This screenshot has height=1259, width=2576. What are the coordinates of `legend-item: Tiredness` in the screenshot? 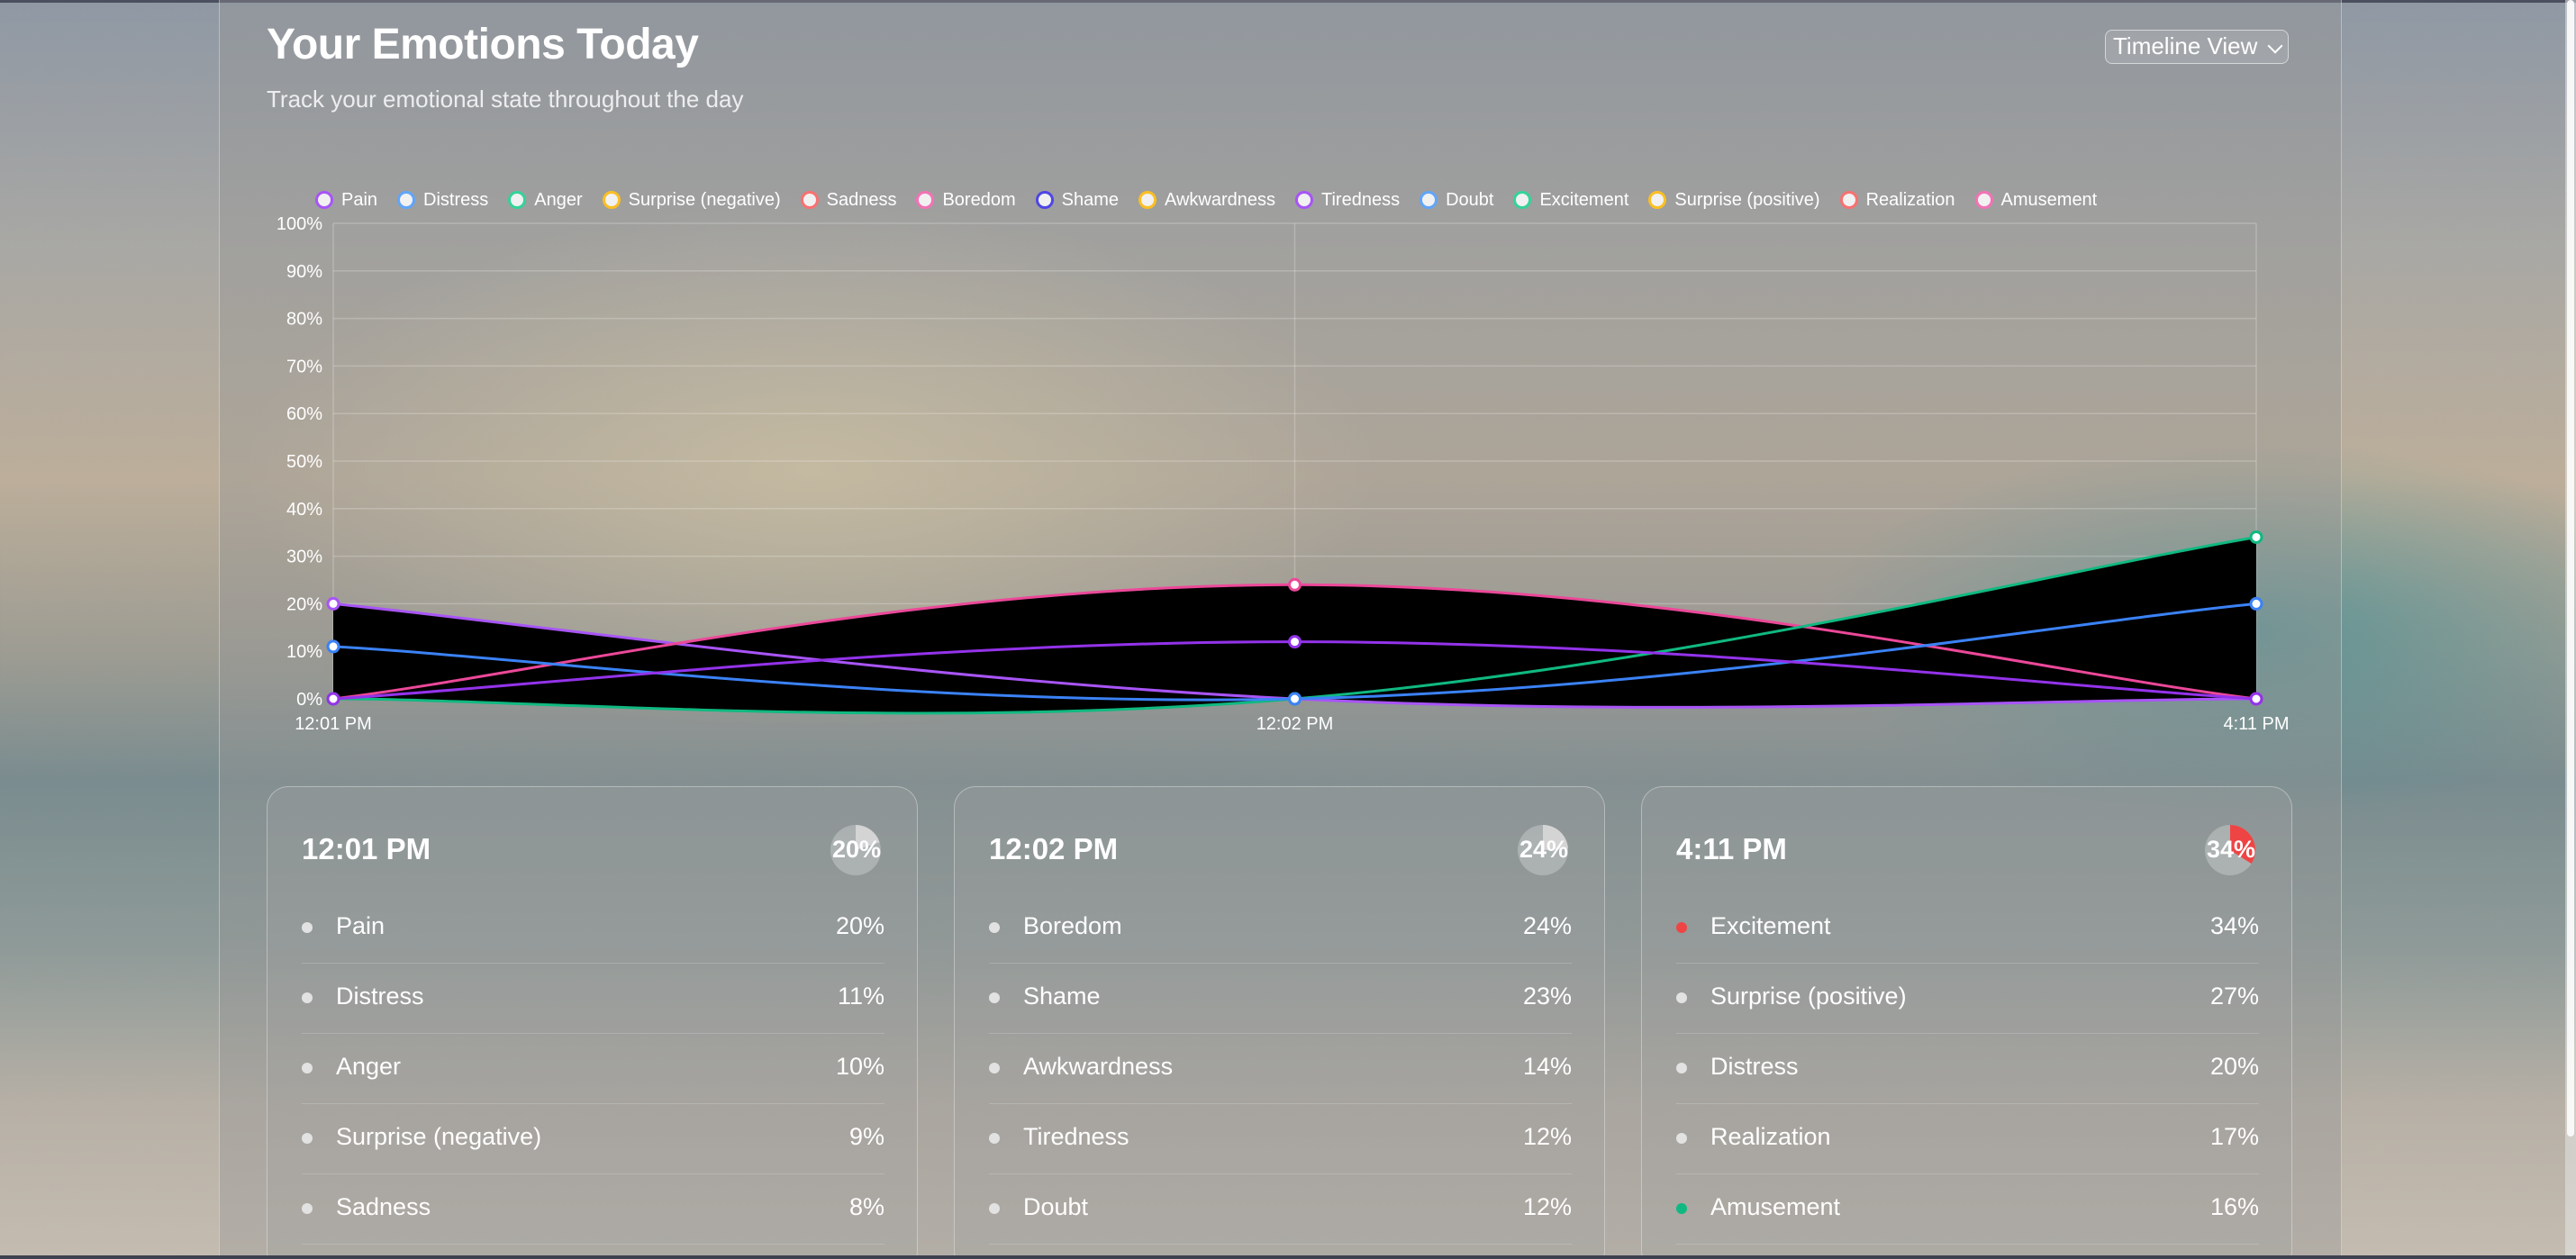 It's located at (1347, 199).